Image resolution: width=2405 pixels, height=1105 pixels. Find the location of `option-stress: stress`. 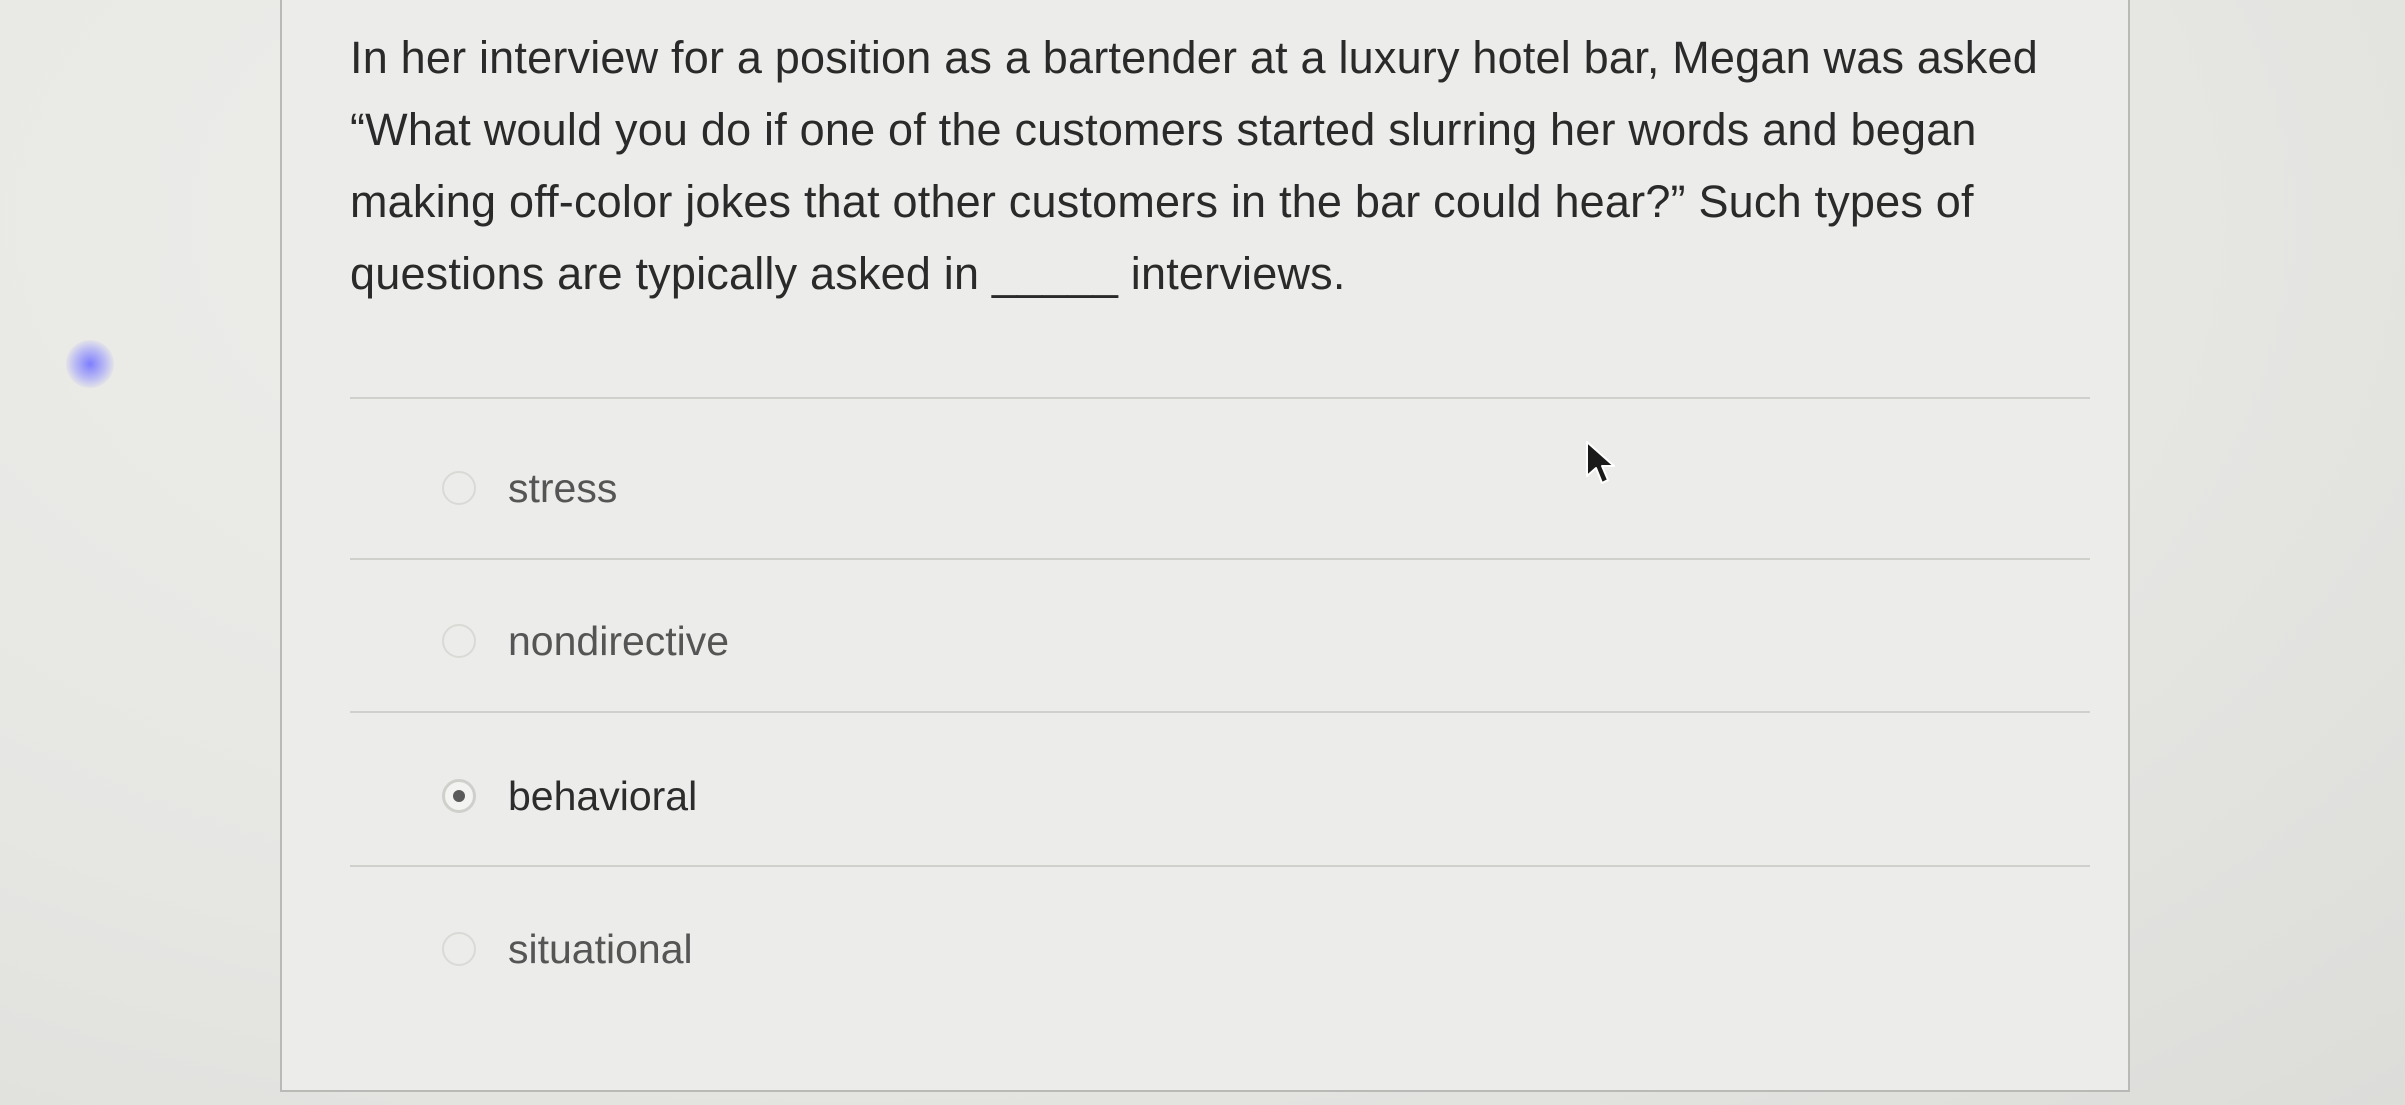

option-stress: stress is located at coordinates (529, 488).